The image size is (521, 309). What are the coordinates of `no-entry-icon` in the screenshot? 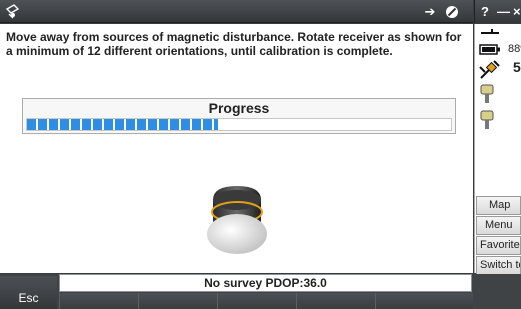 It's located at (452, 11).